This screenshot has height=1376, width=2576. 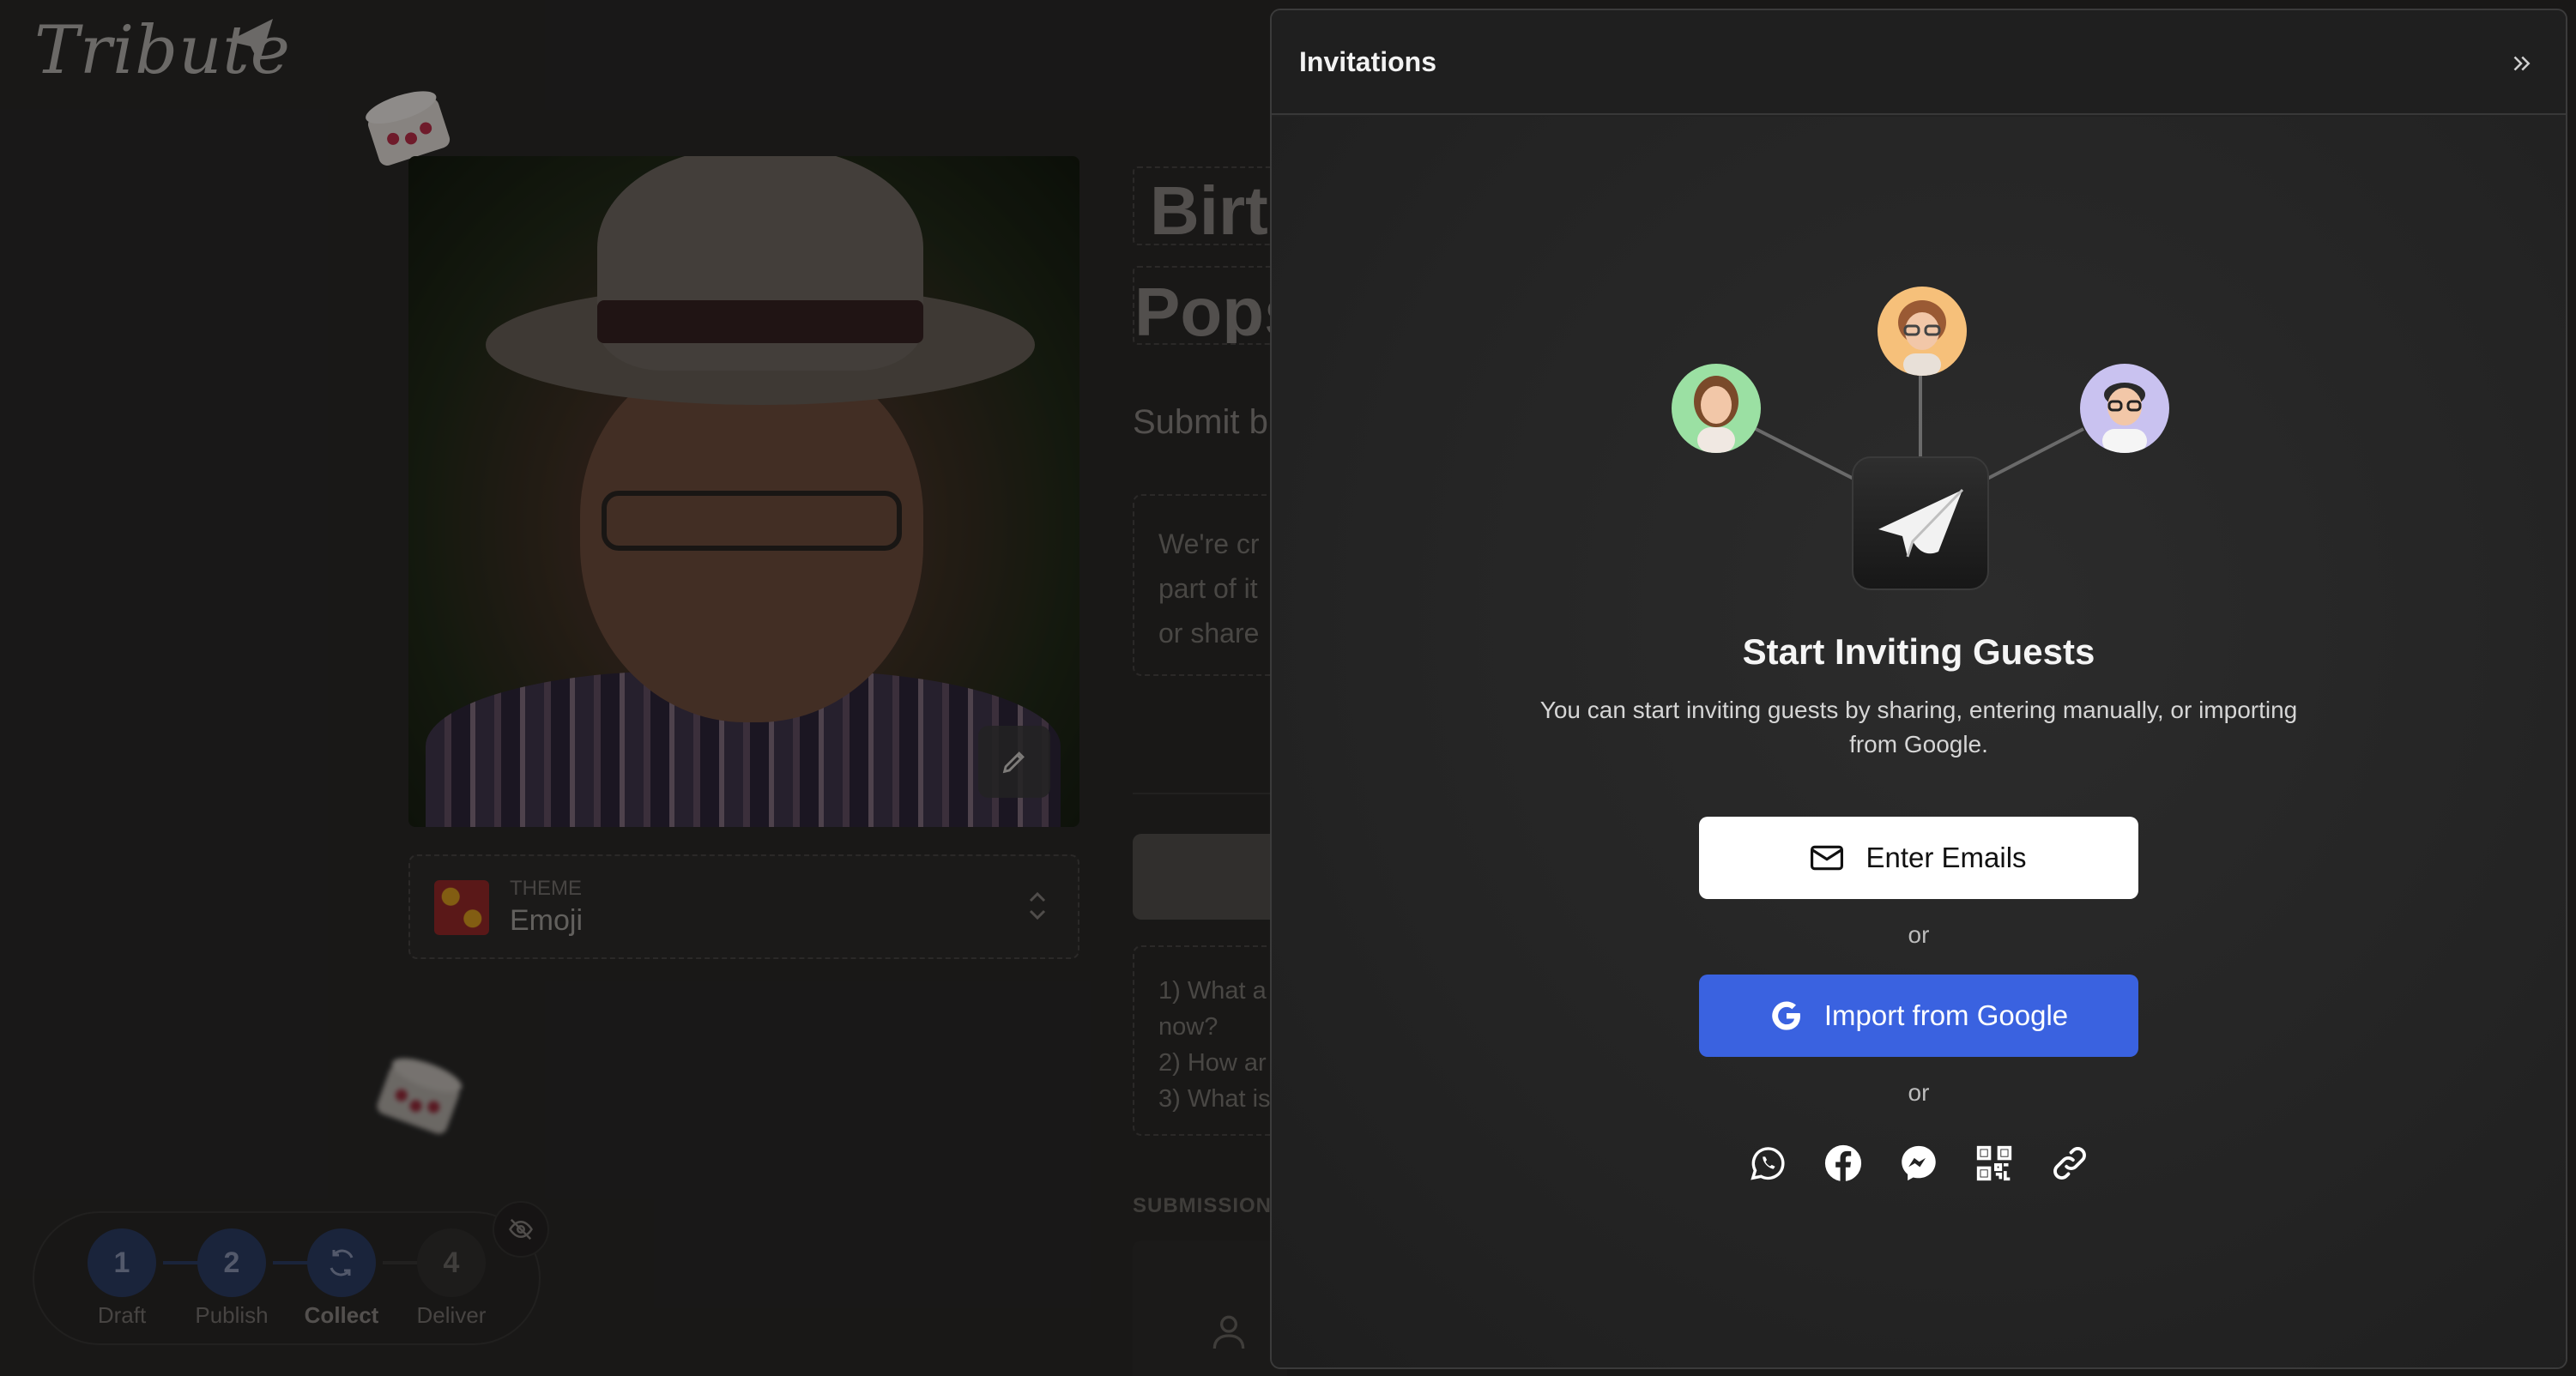 I want to click on qr-code-icon, so click(x=1994, y=1163).